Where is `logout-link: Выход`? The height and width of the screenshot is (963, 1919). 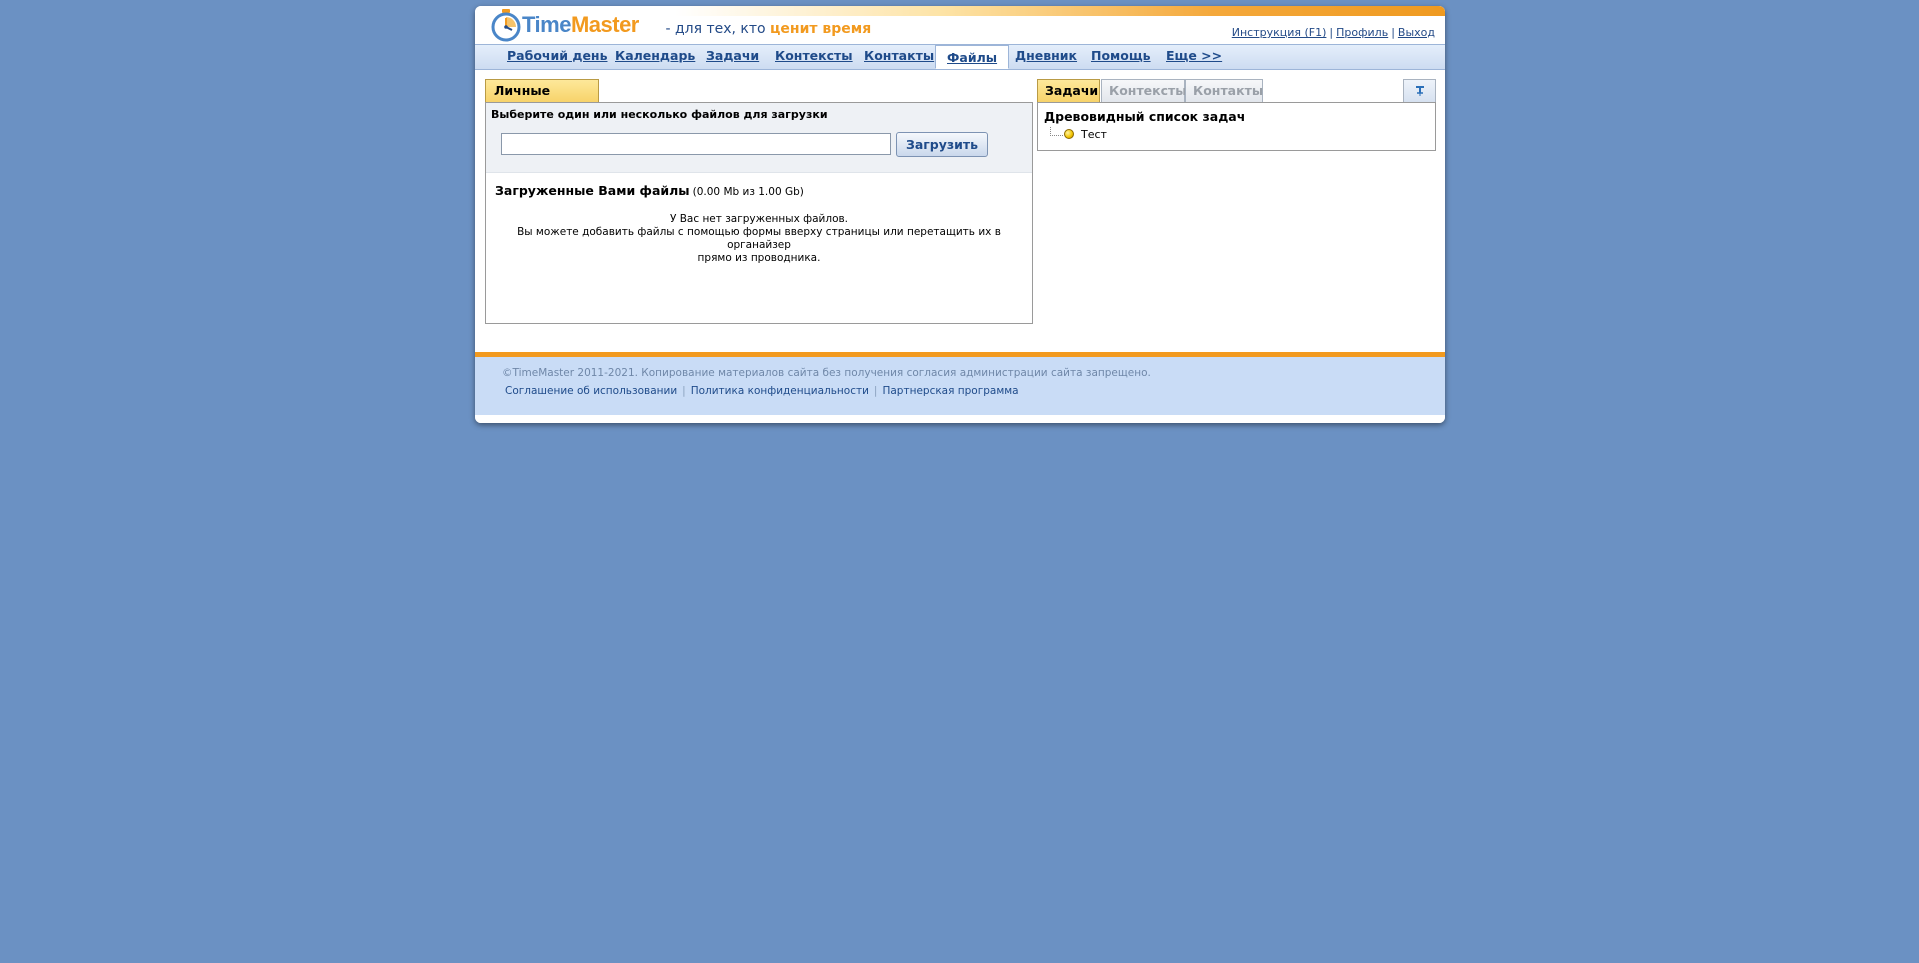
logout-link: Выход is located at coordinates (1416, 32).